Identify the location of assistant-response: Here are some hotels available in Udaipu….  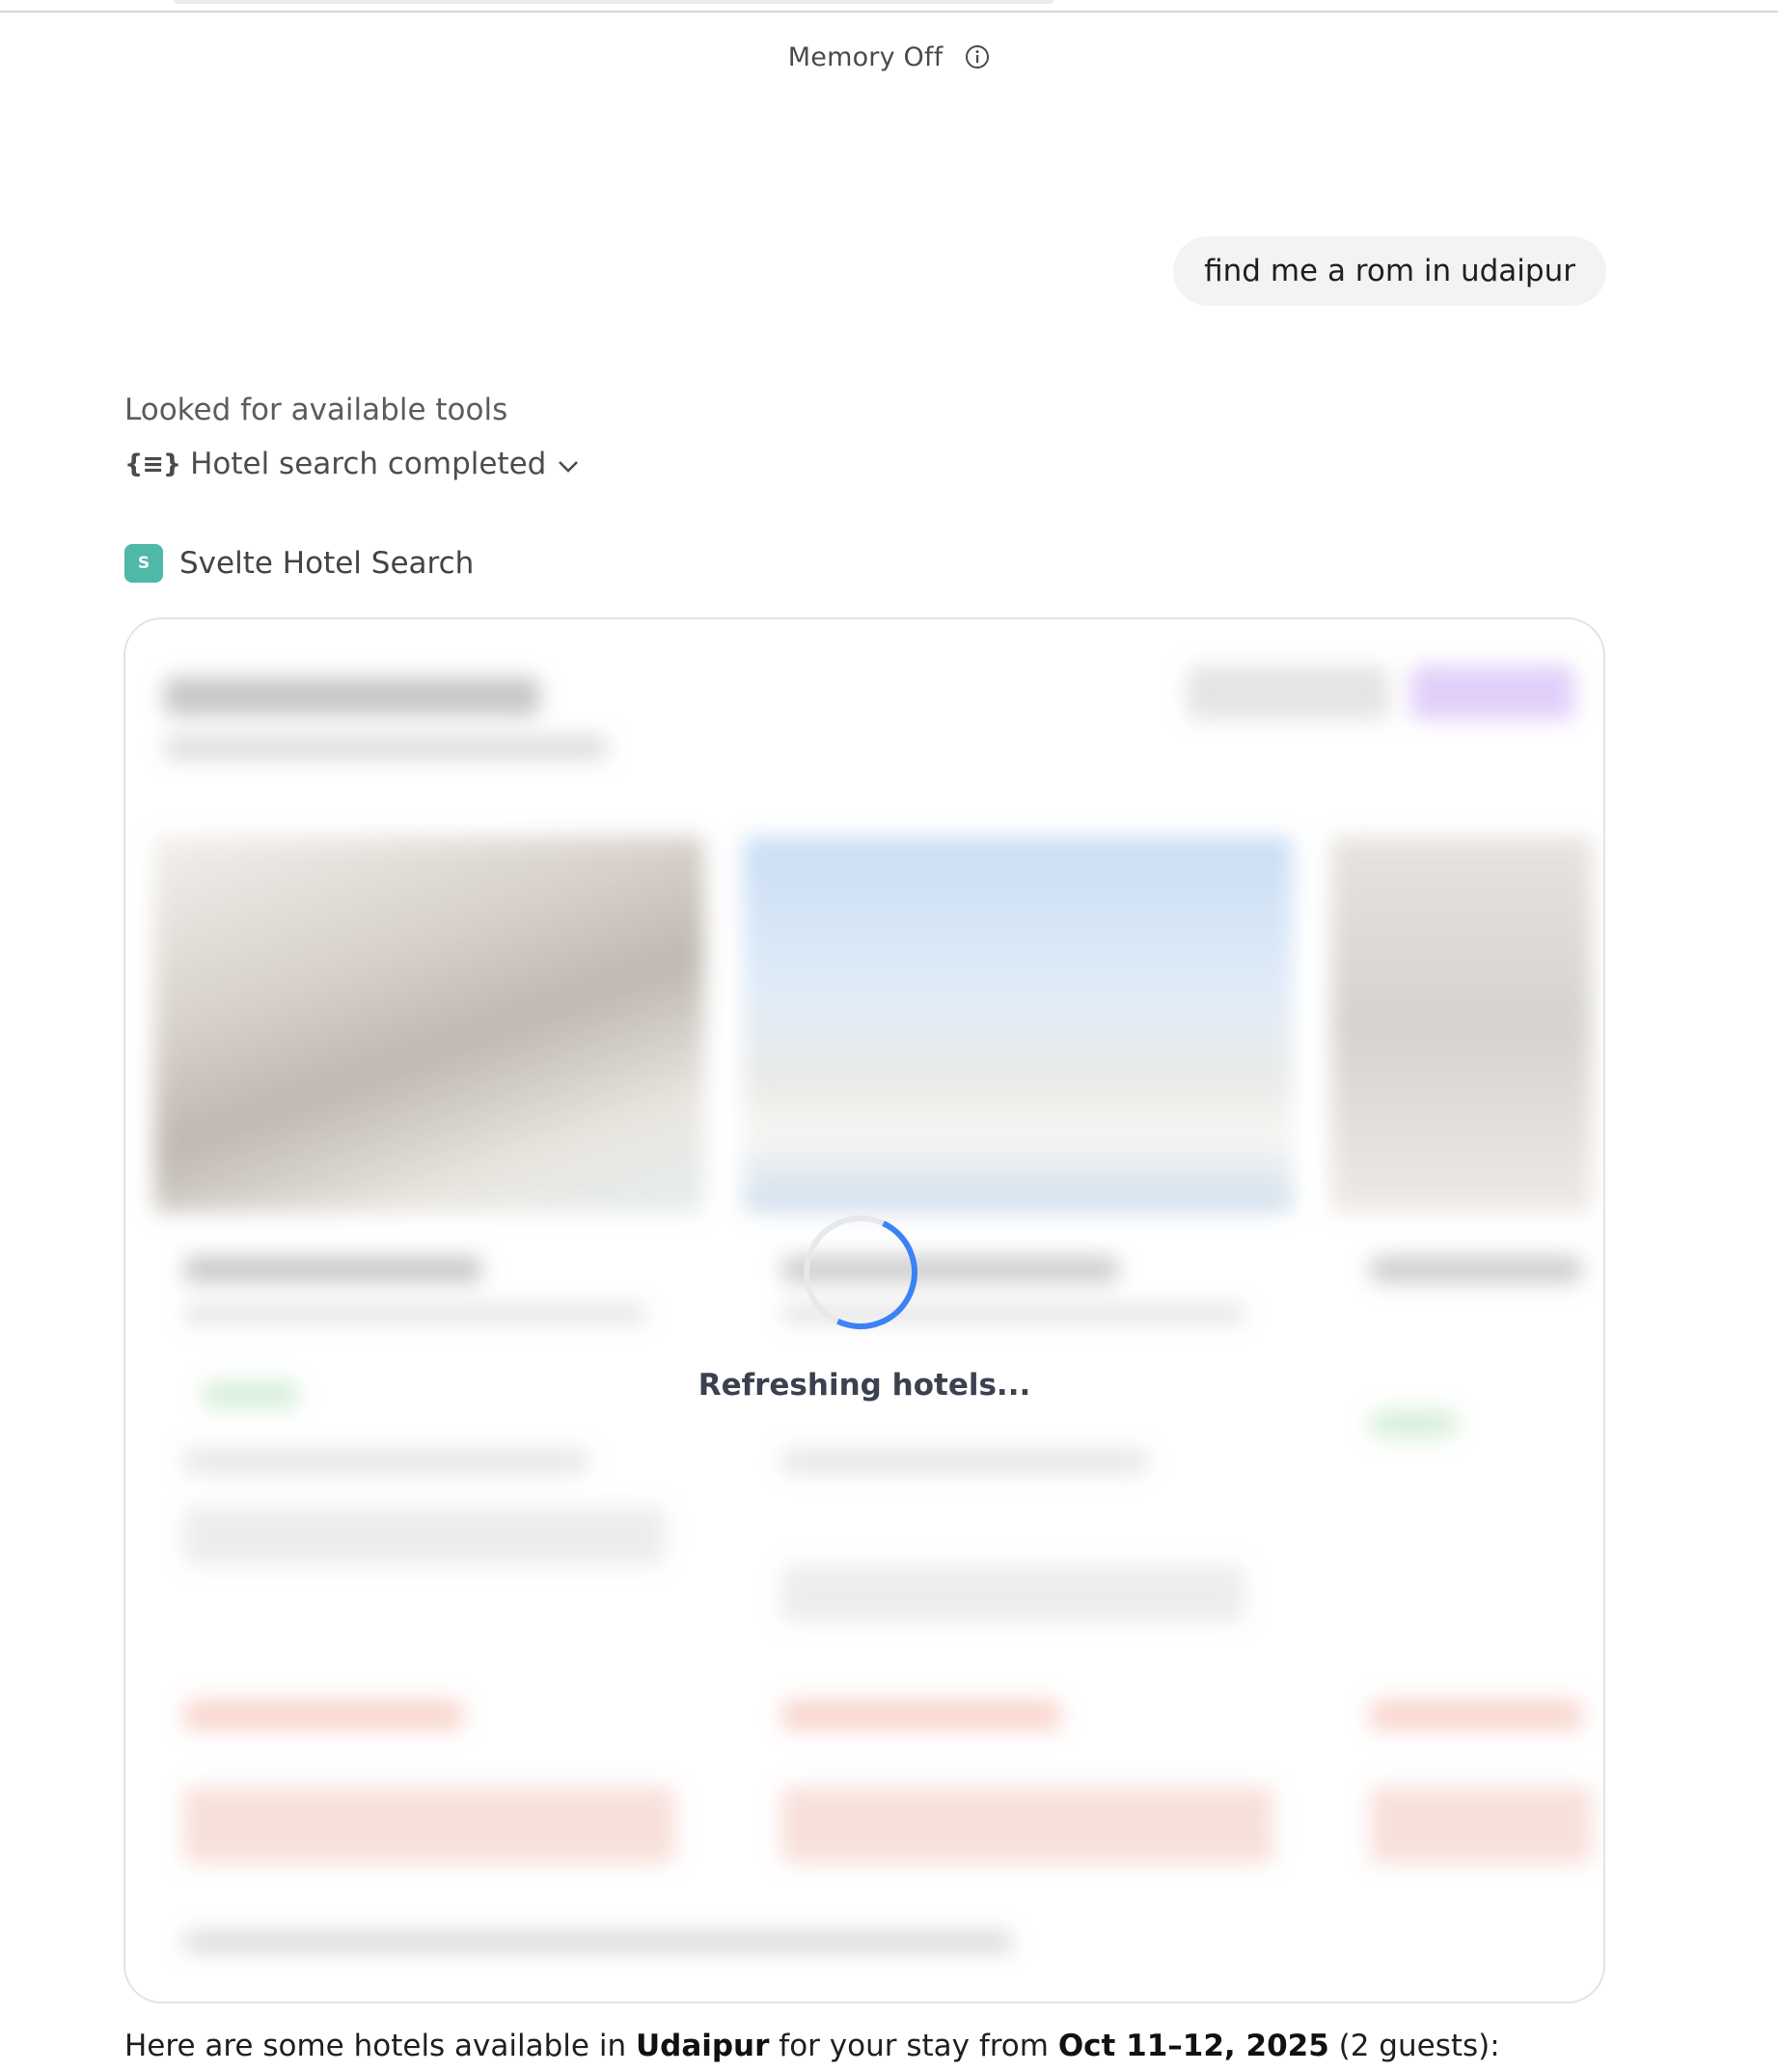
(812, 2046).